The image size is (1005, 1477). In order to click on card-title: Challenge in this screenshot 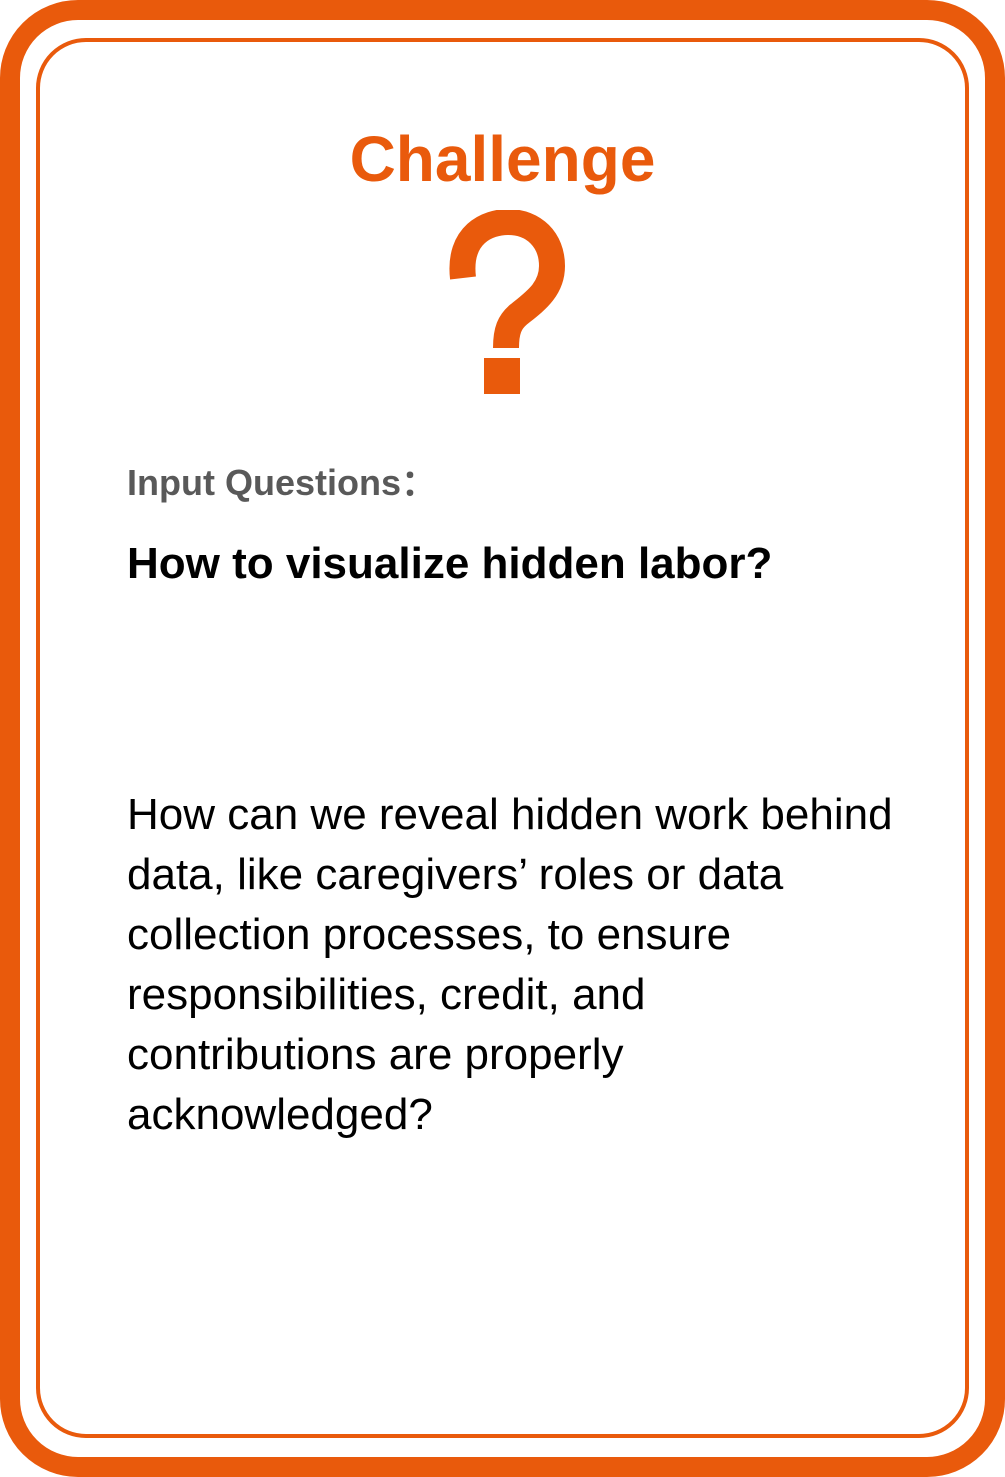, I will do `click(502, 159)`.